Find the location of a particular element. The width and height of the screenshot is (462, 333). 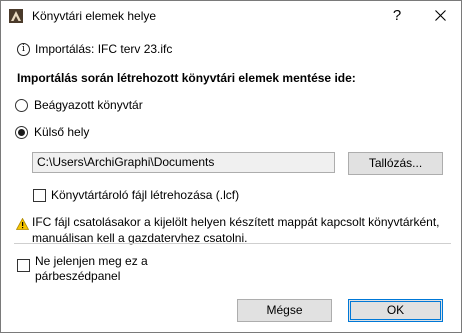

divider is located at coordinates (232, 243).